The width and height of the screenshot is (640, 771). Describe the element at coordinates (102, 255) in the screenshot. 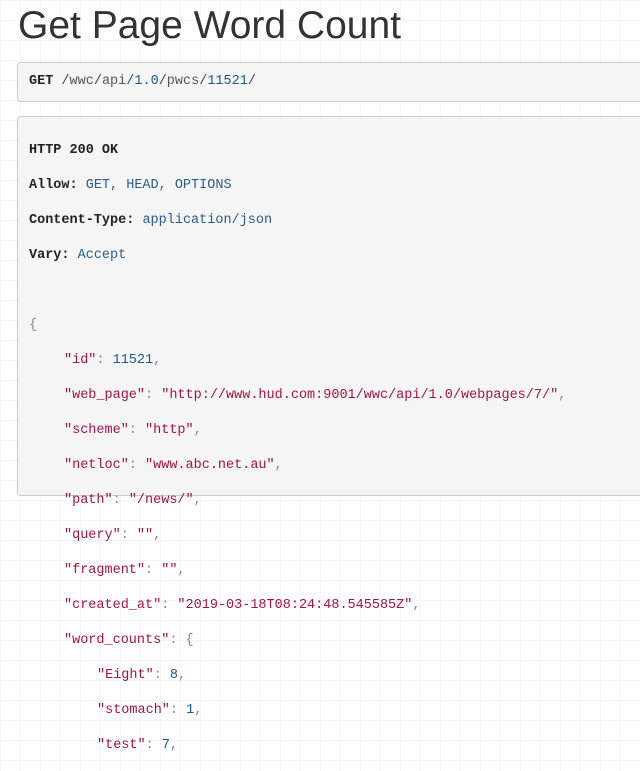

I see `header-value: Accept` at that location.